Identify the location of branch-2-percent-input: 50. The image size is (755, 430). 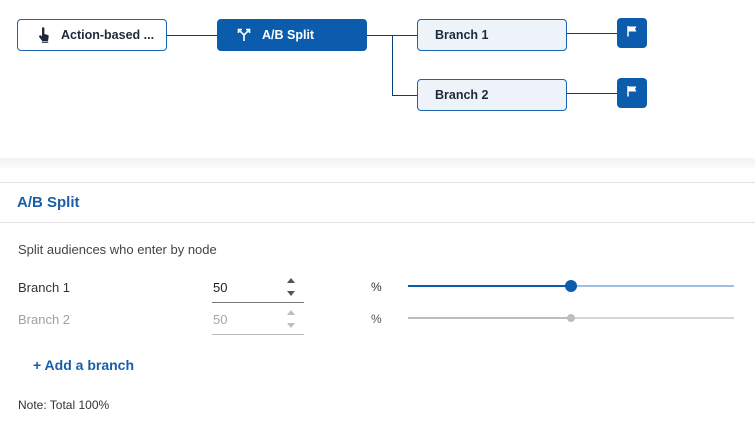
(258, 321).